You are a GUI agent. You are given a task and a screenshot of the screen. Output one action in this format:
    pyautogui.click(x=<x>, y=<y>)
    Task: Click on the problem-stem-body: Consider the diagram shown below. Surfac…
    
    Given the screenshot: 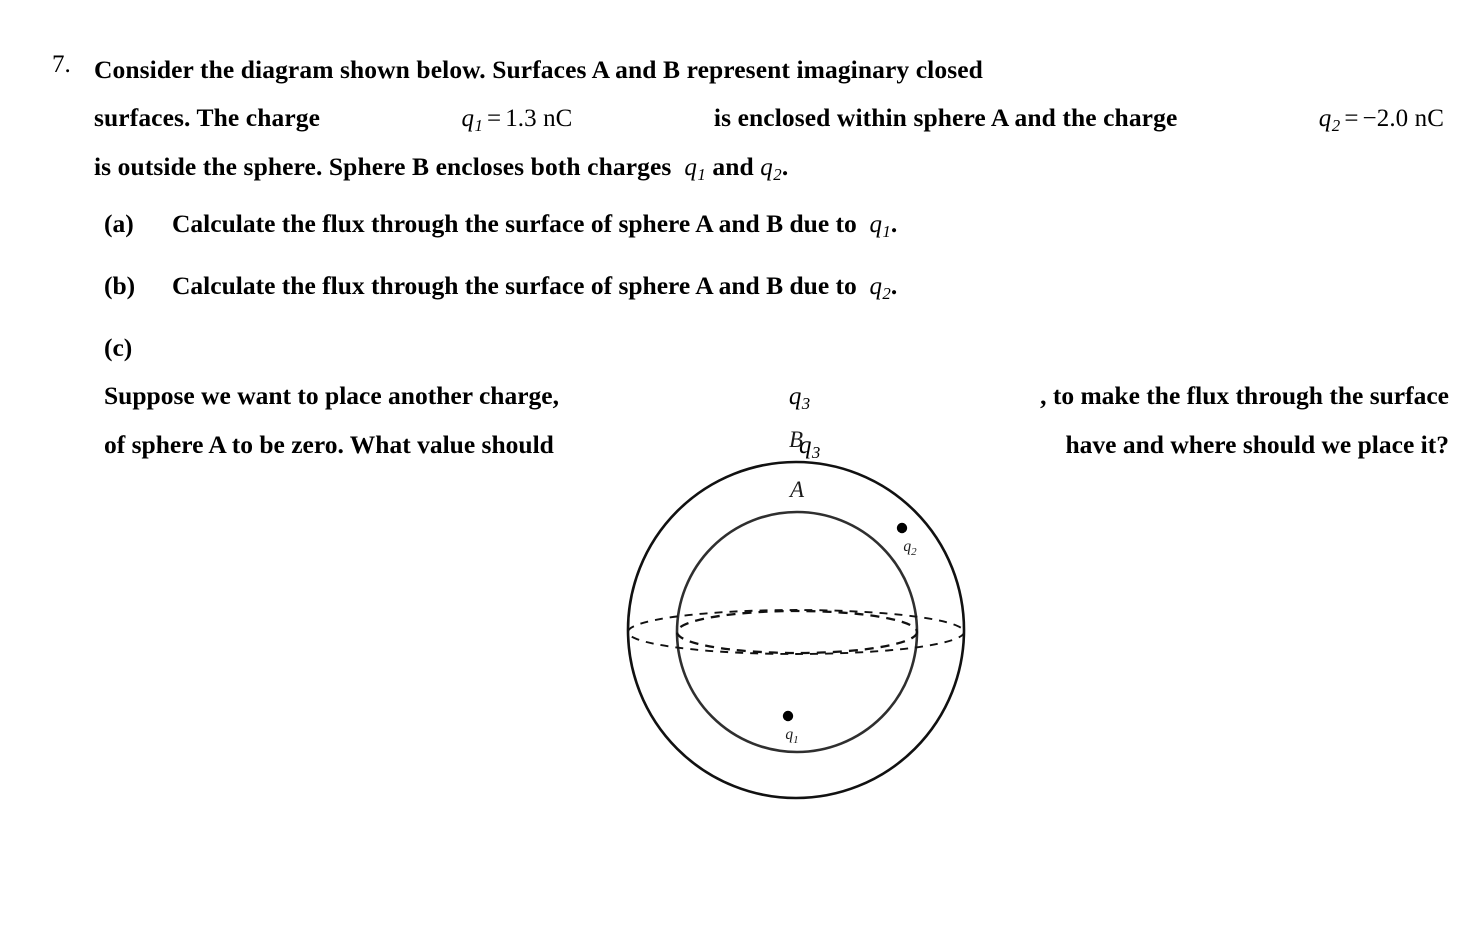 What is the action you would take?
    pyautogui.click(x=769, y=119)
    